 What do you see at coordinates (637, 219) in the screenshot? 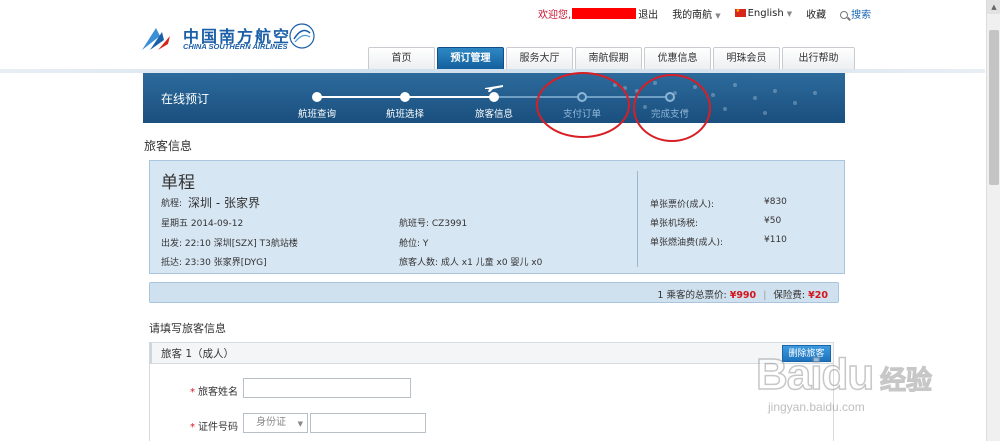
I see `itinerary-divider` at bounding box center [637, 219].